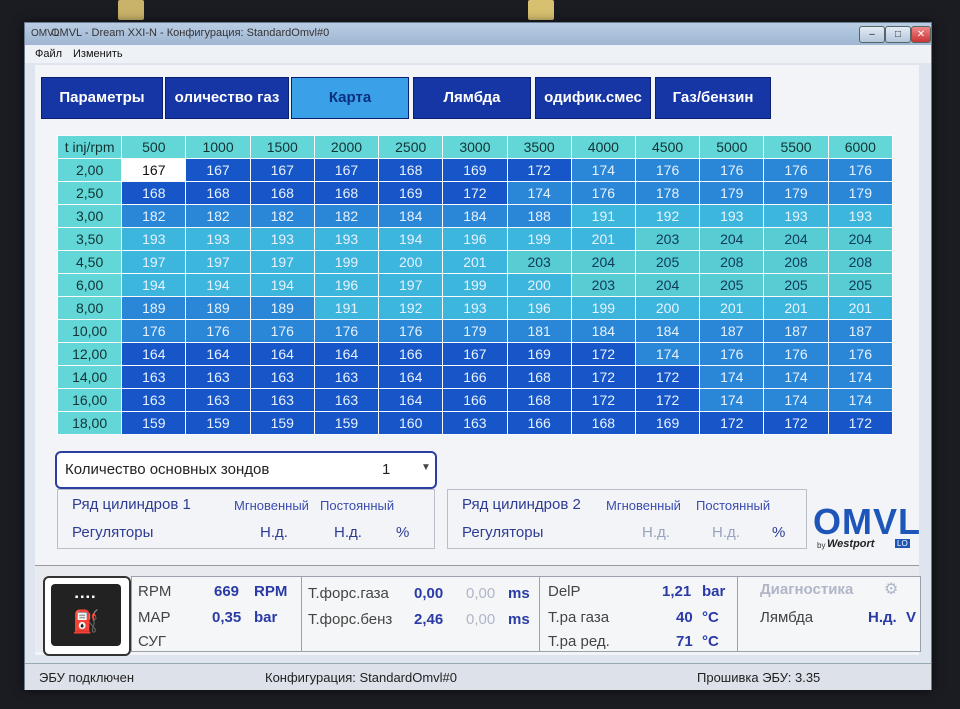 This screenshot has width=960, height=709. What do you see at coordinates (411, 423) in the screenshot?
I see `map-cell: 160` at bounding box center [411, 423].